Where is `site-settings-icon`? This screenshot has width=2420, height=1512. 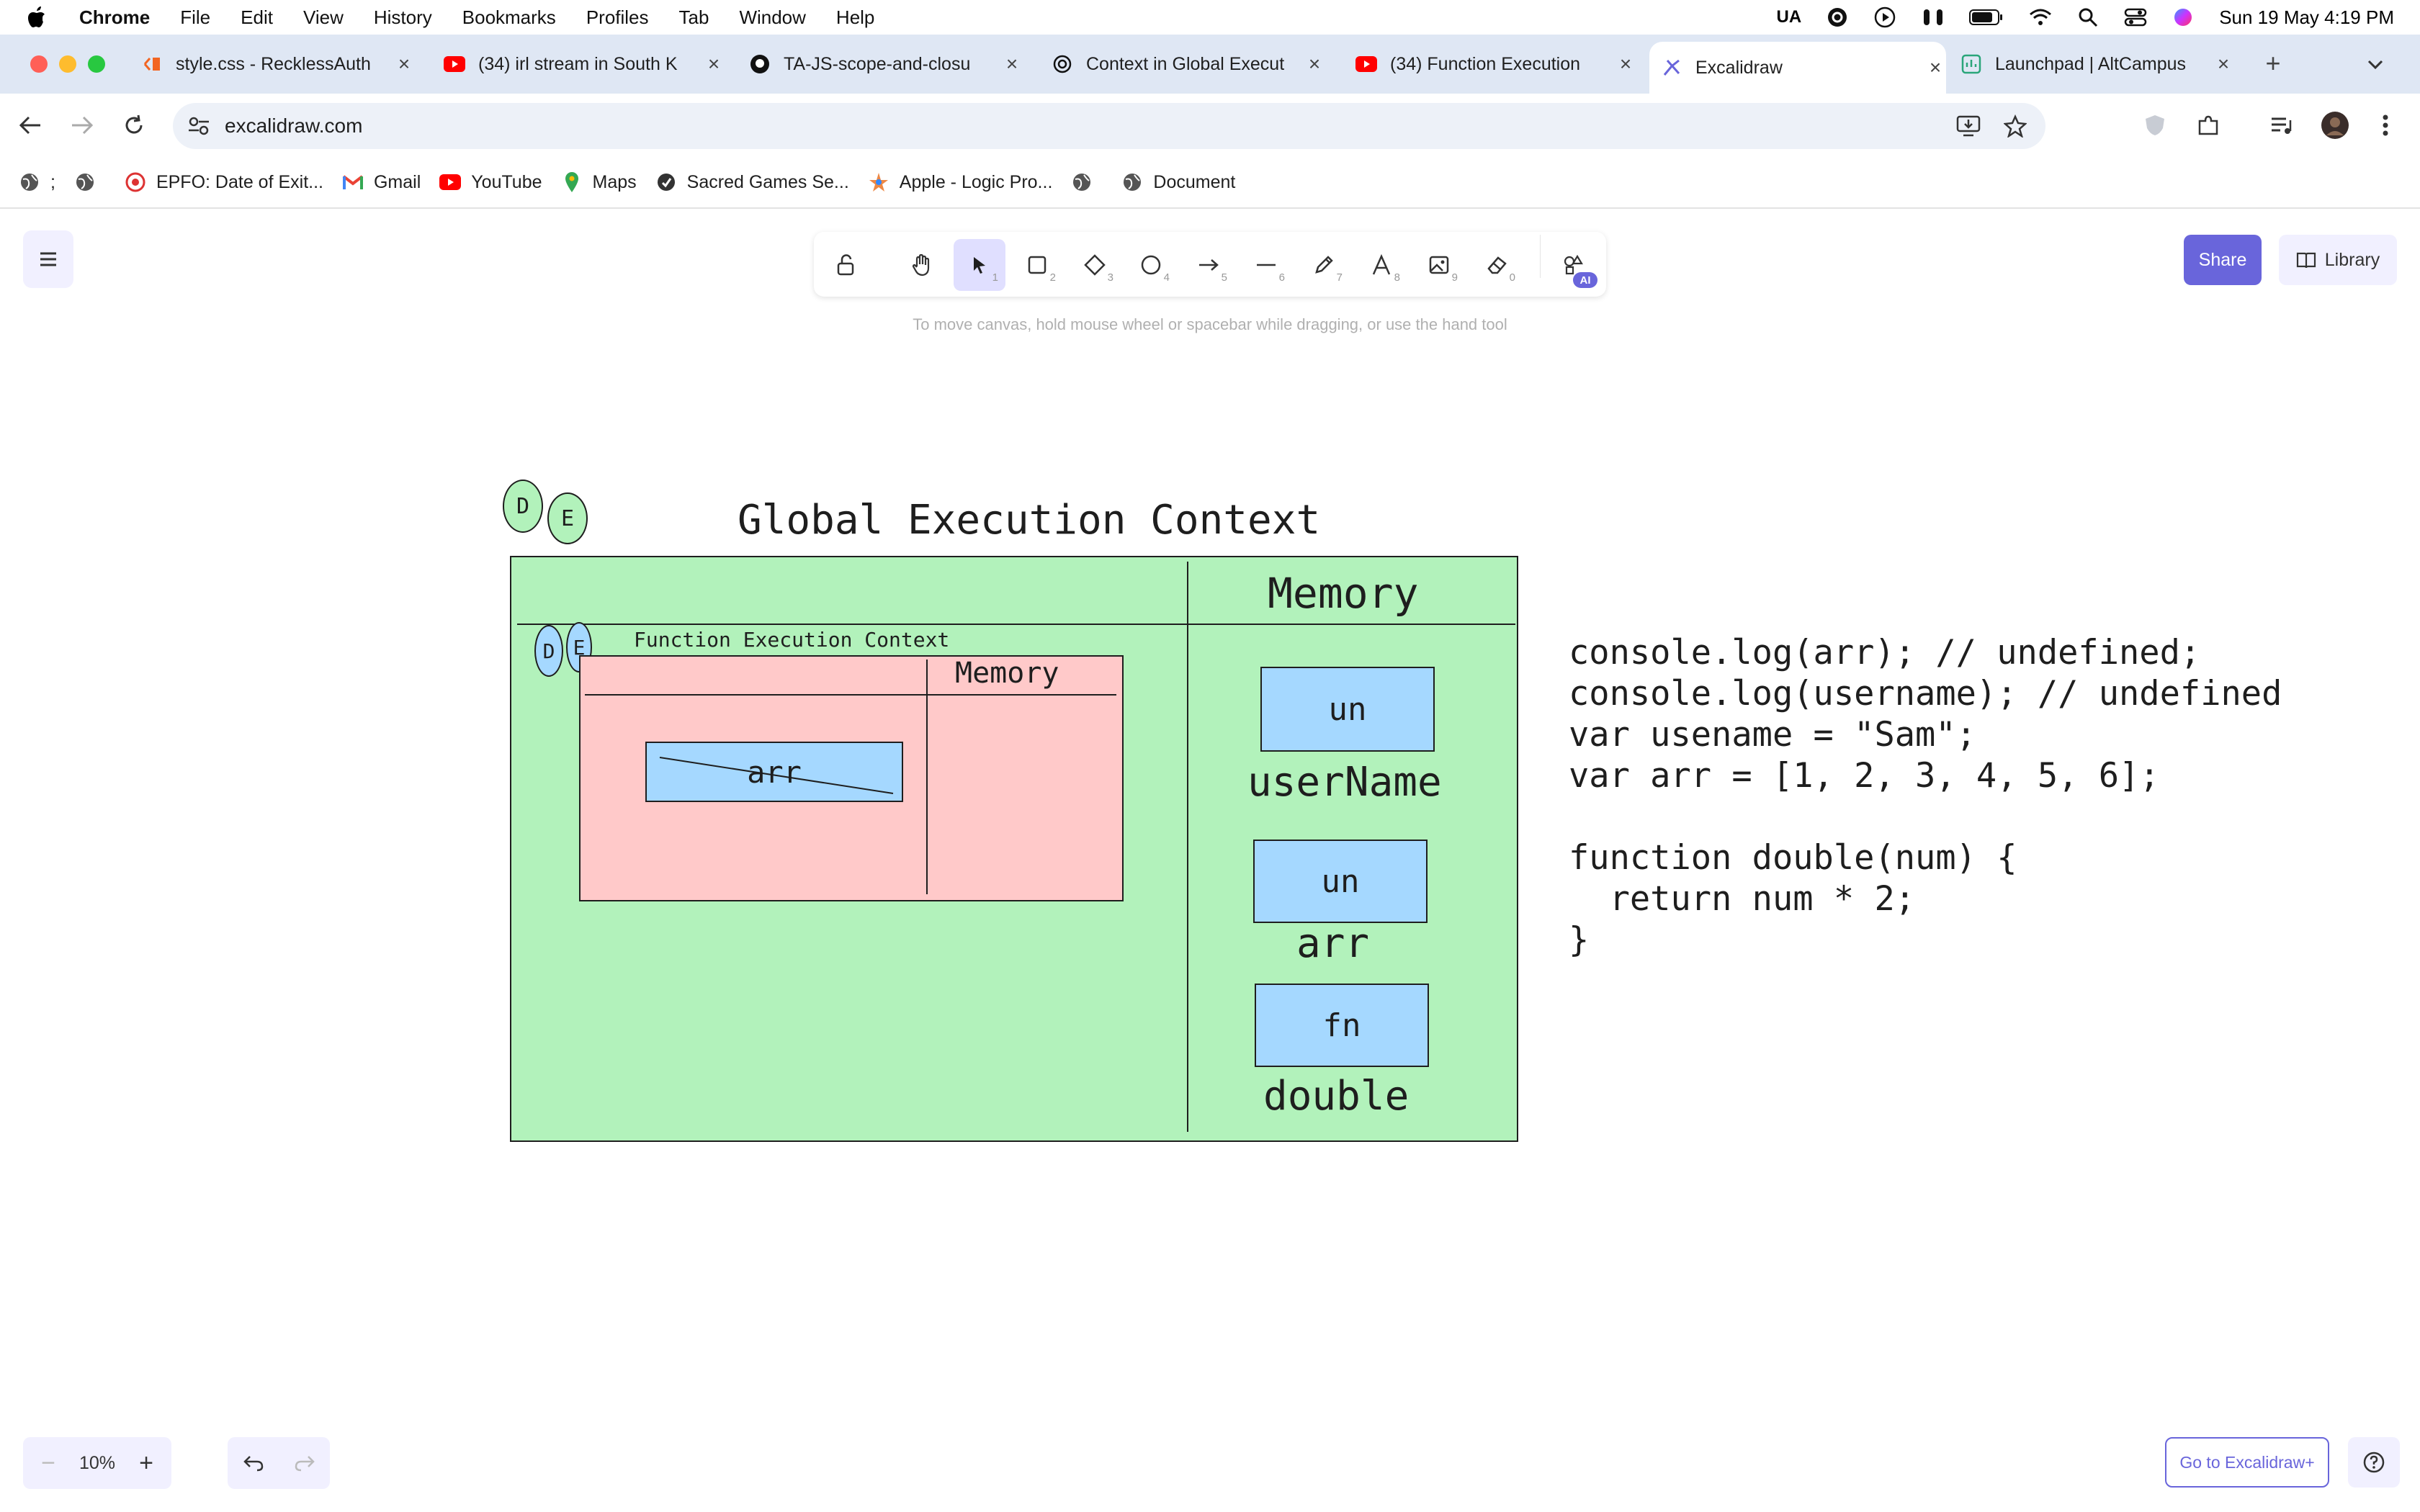
site-settings-icon is located at coordinates (198, 127).